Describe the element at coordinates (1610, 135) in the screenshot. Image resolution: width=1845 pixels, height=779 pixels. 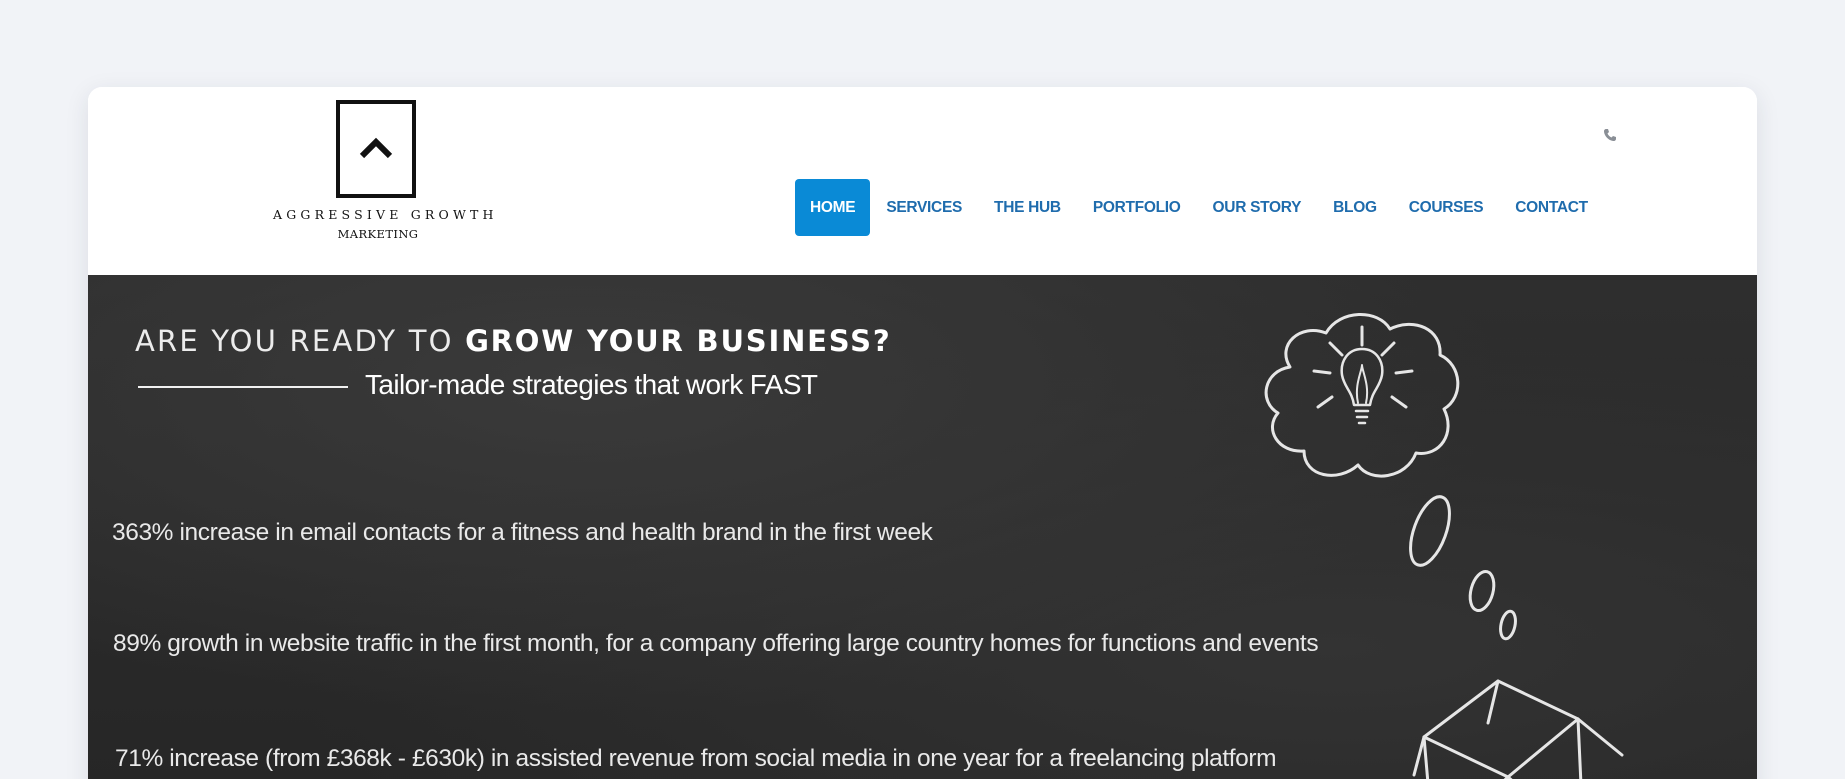
I see `phone-icon` at that location.